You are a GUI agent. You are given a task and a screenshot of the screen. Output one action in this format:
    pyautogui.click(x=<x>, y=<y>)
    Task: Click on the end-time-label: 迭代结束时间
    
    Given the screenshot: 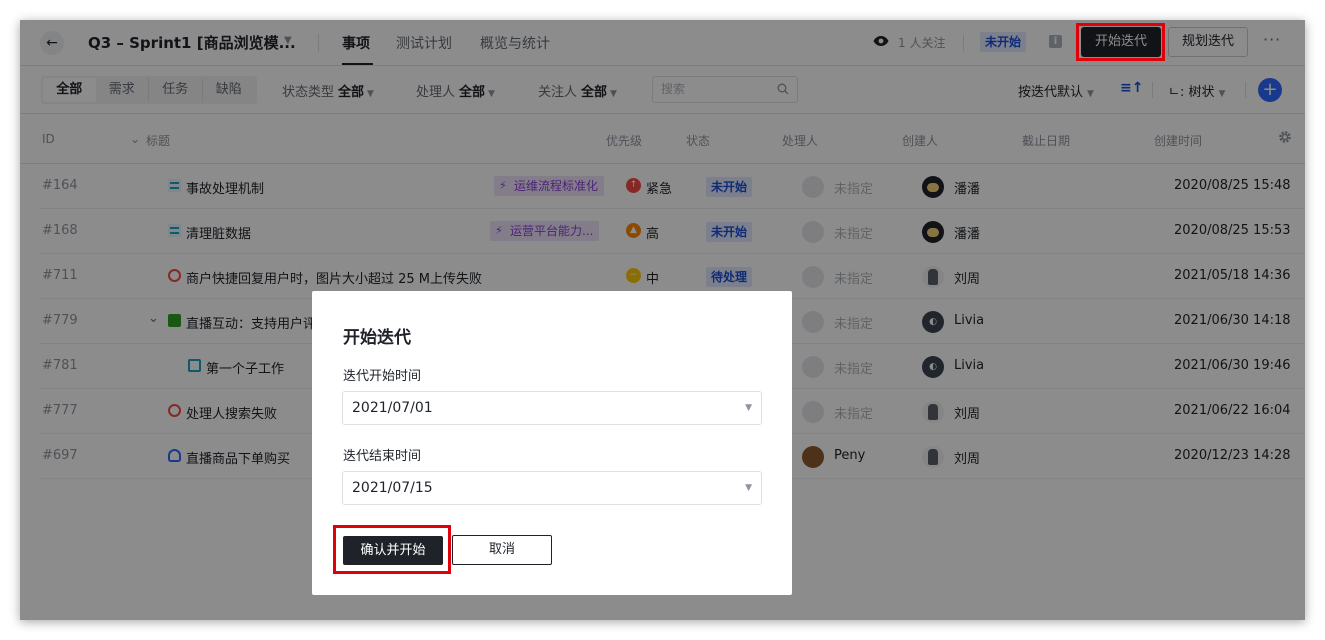 What is the action you would take?
    pyautogui.click(x=382, y=456)
    